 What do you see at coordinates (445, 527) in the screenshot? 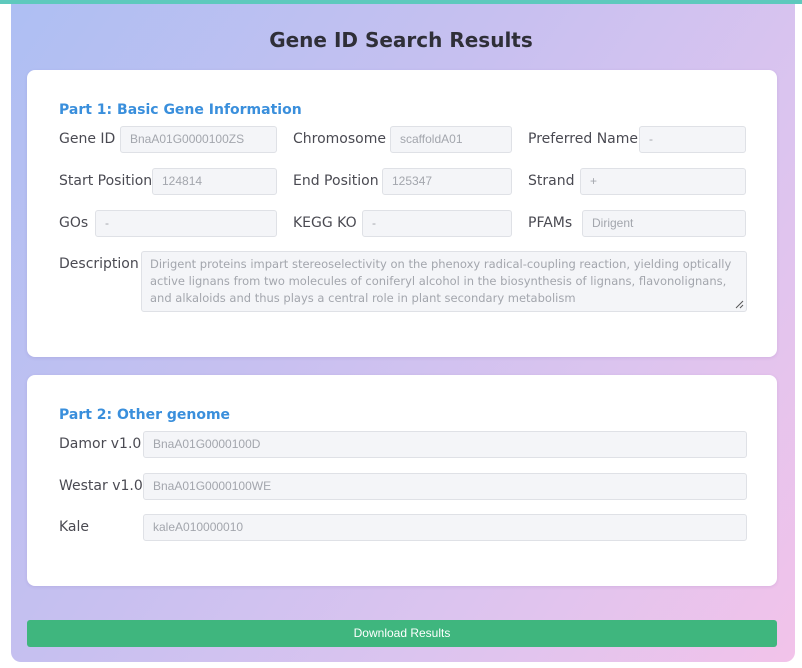
I see `kale-field: kaleA010000010` at bounding box center [445, 527].